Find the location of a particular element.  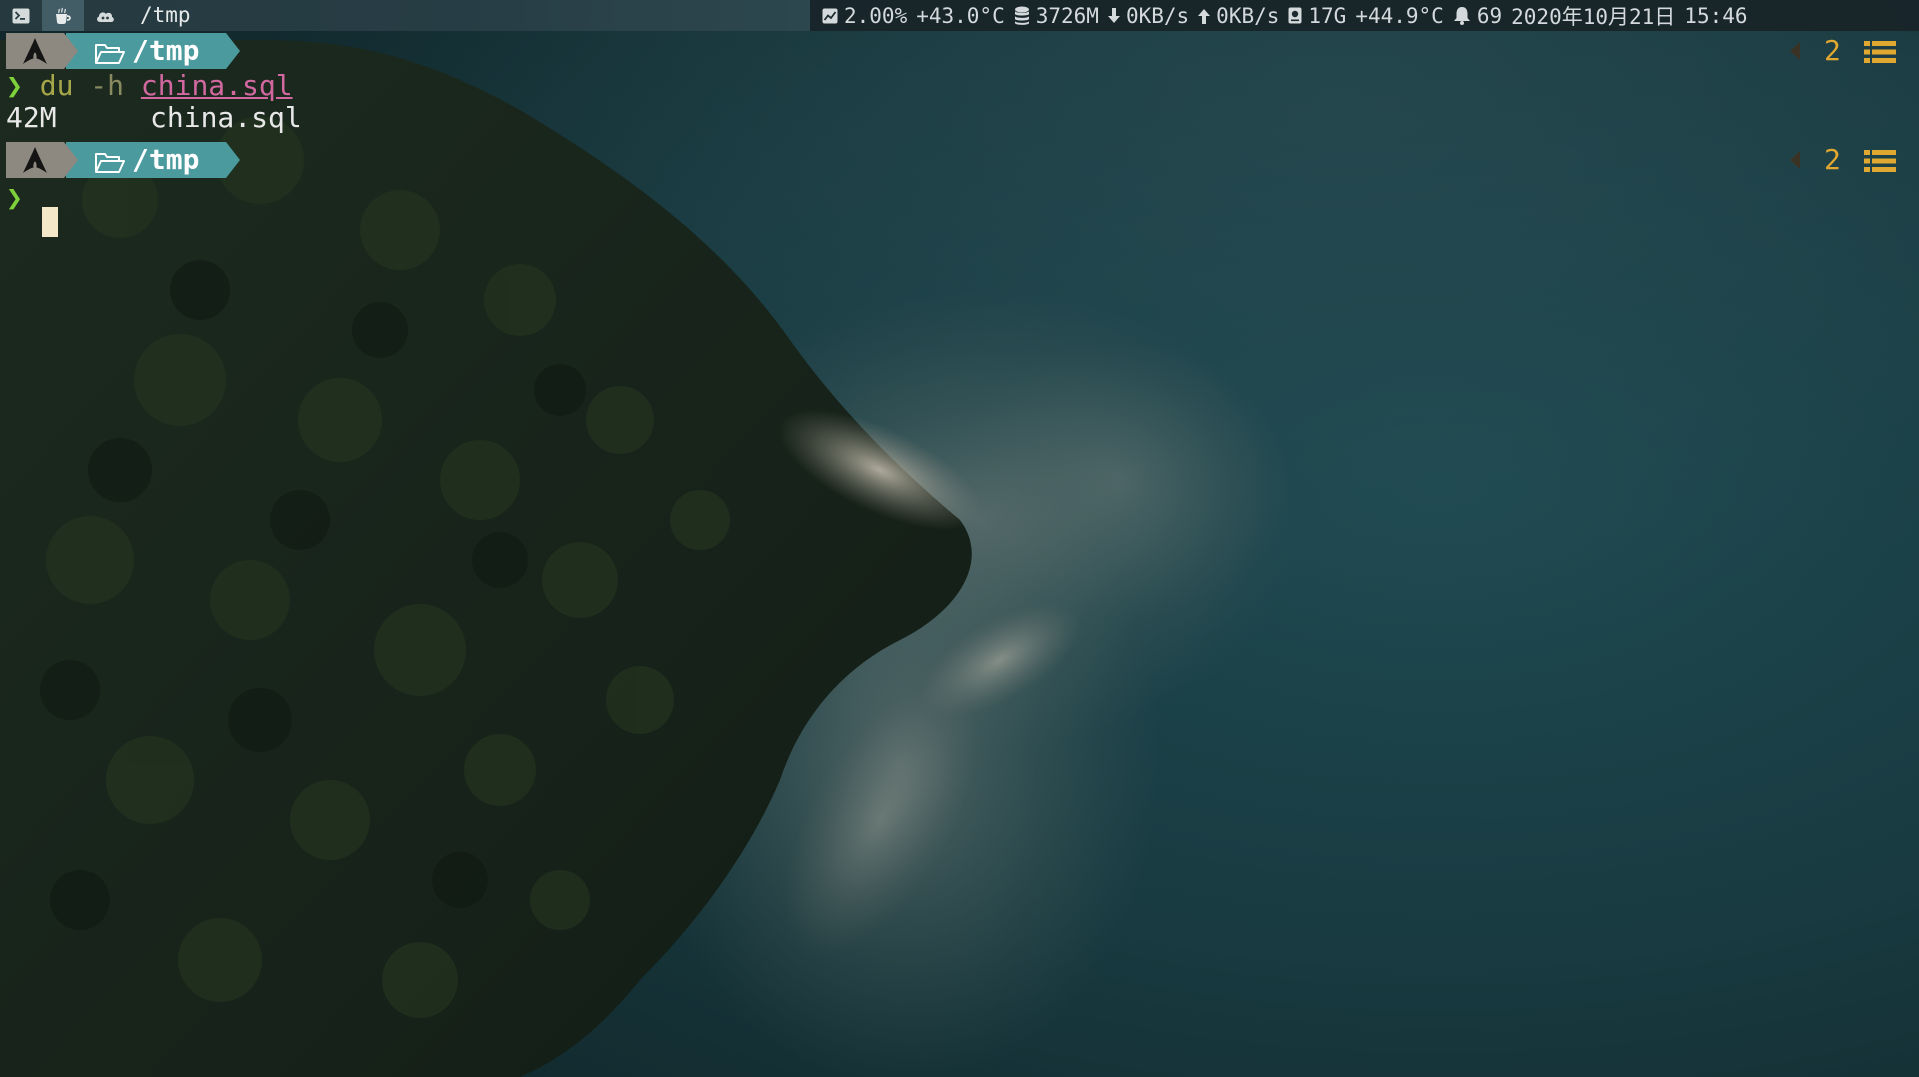

workspace-1-button is located at coordinates (21, 15).